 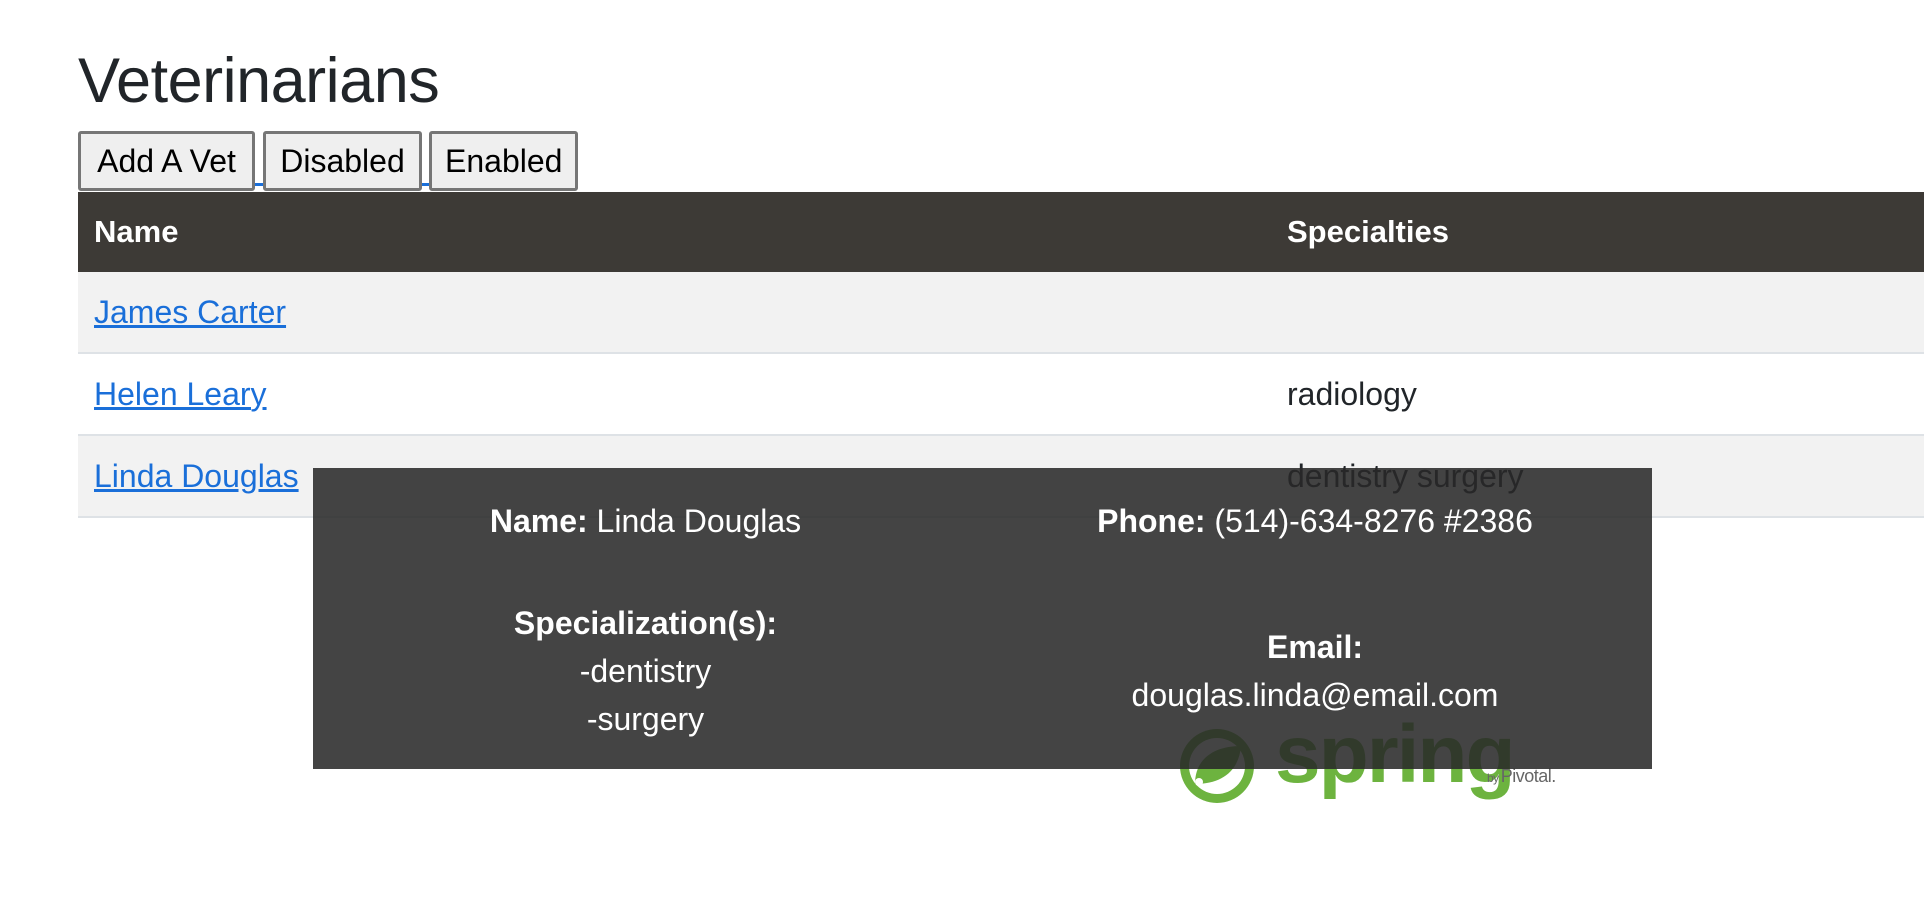 What do you see at coordinates (538, 521) in the screenshot?
I see `tooltip-name-label: Name:` at bounding box center [538, 521].